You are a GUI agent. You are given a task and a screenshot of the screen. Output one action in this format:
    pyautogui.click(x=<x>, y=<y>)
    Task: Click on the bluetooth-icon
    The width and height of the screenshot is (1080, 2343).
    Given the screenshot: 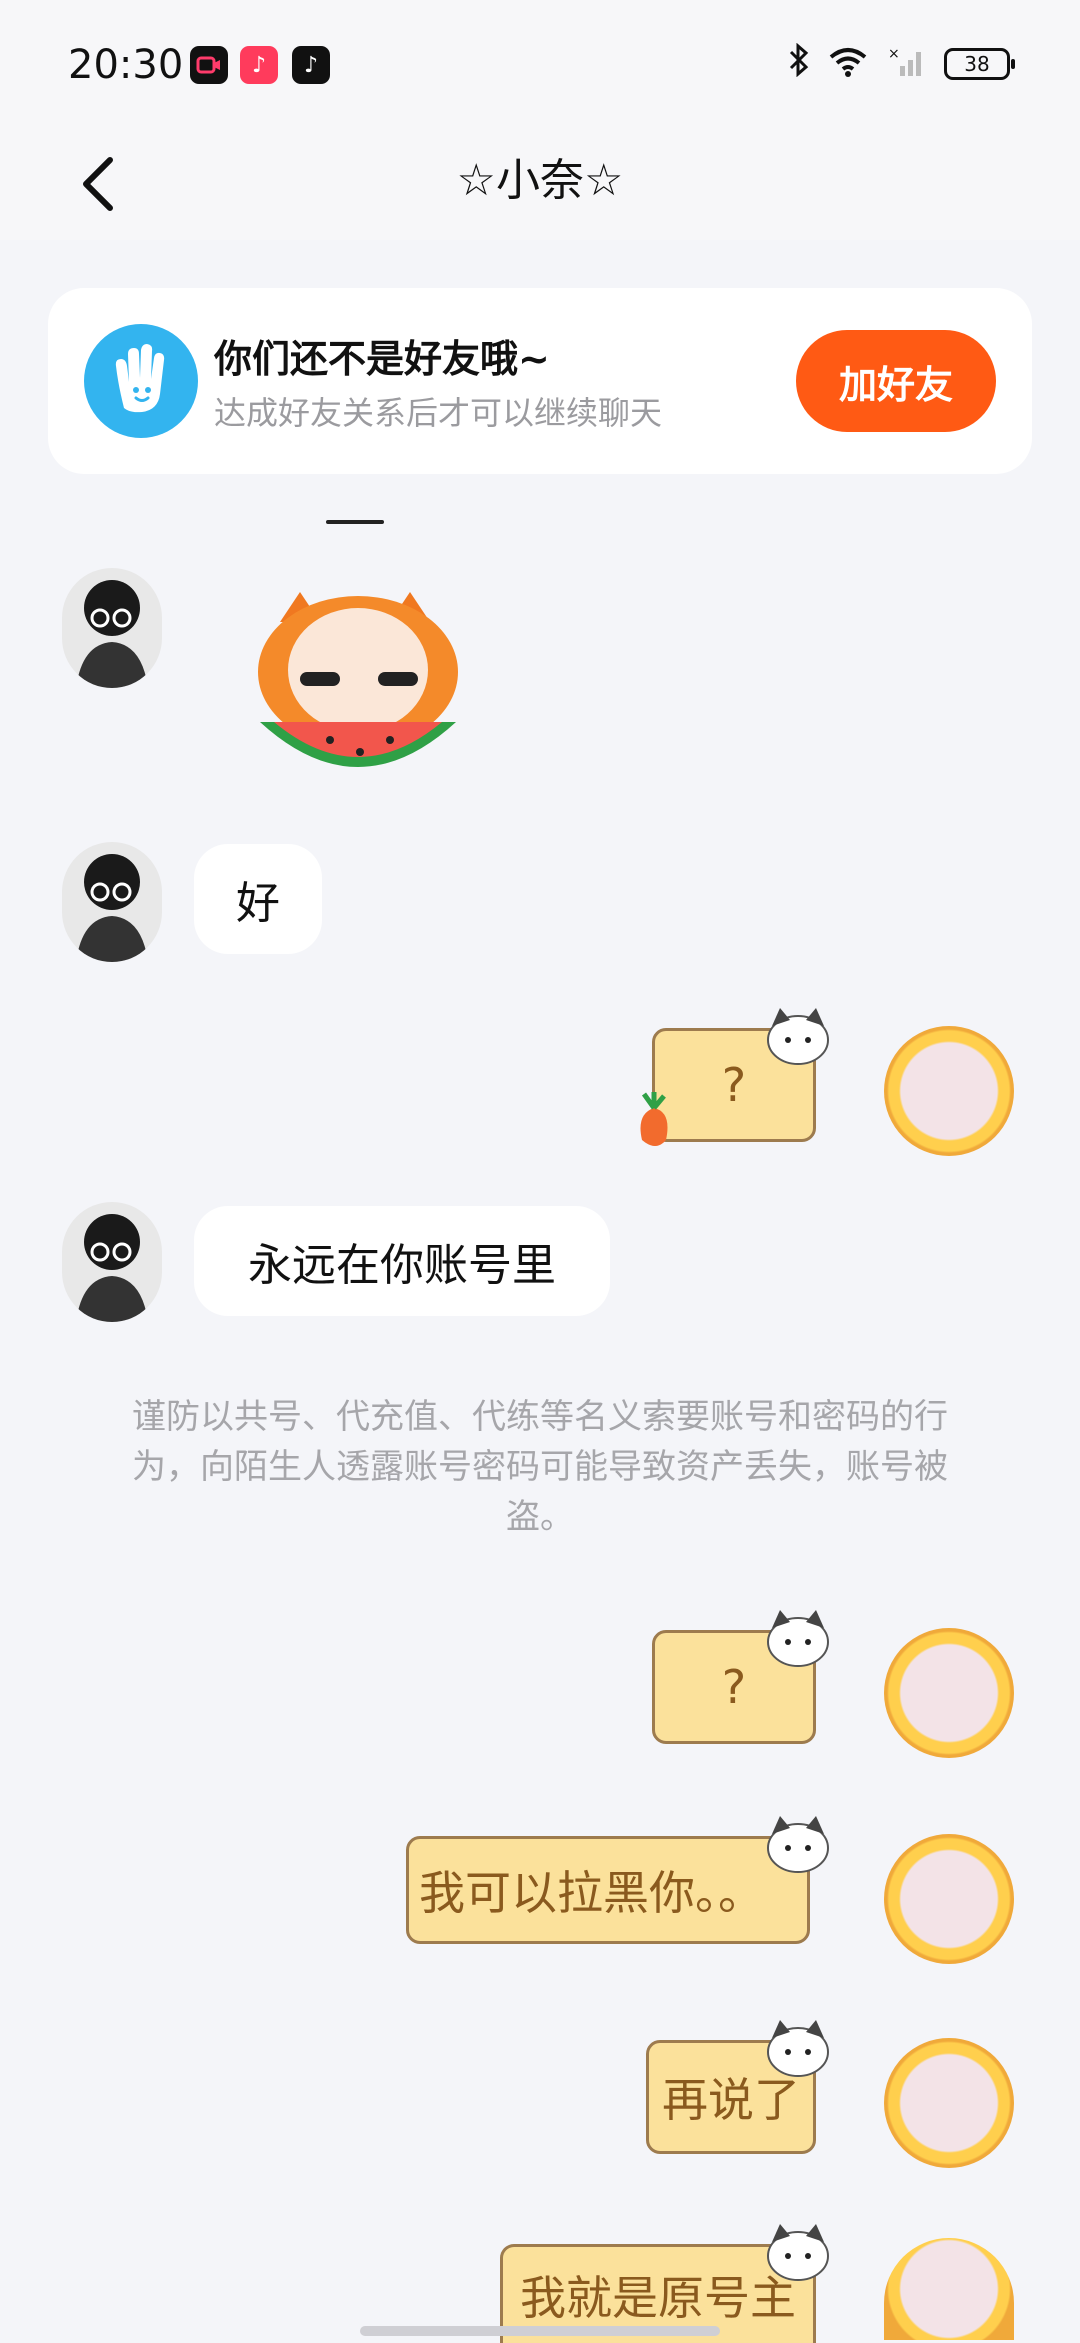 What is the action you would take?
    pyautogui.click(x=799, y=64)
    